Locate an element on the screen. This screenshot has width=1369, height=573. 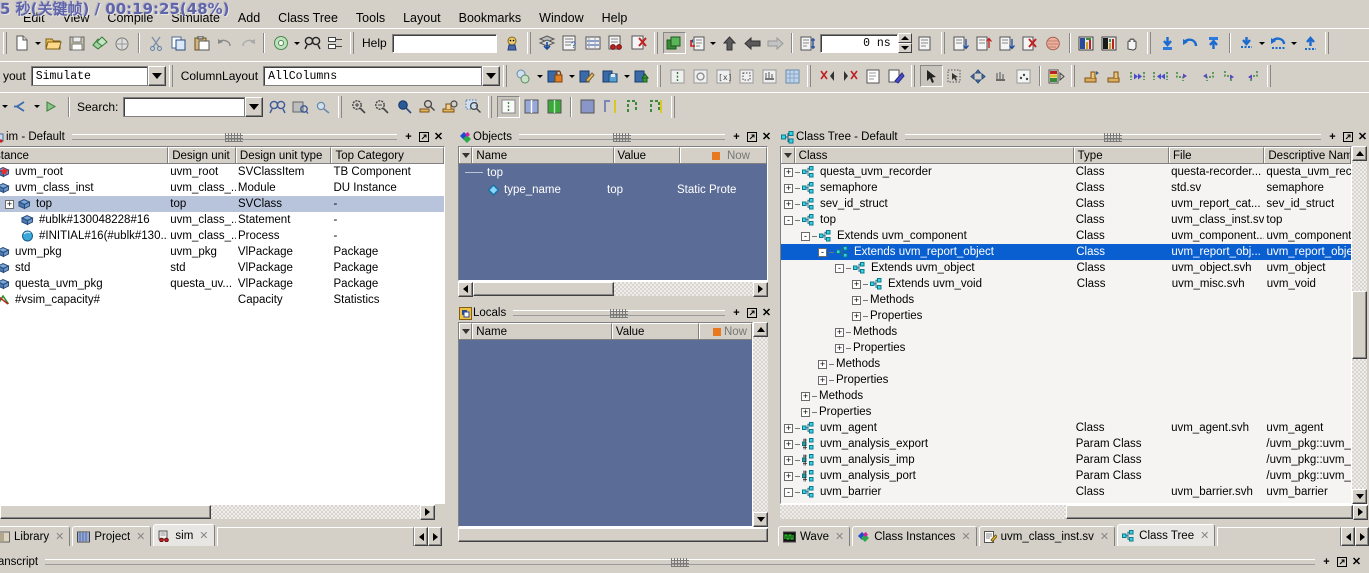
compile-icon is located at coordinates (99, 43).